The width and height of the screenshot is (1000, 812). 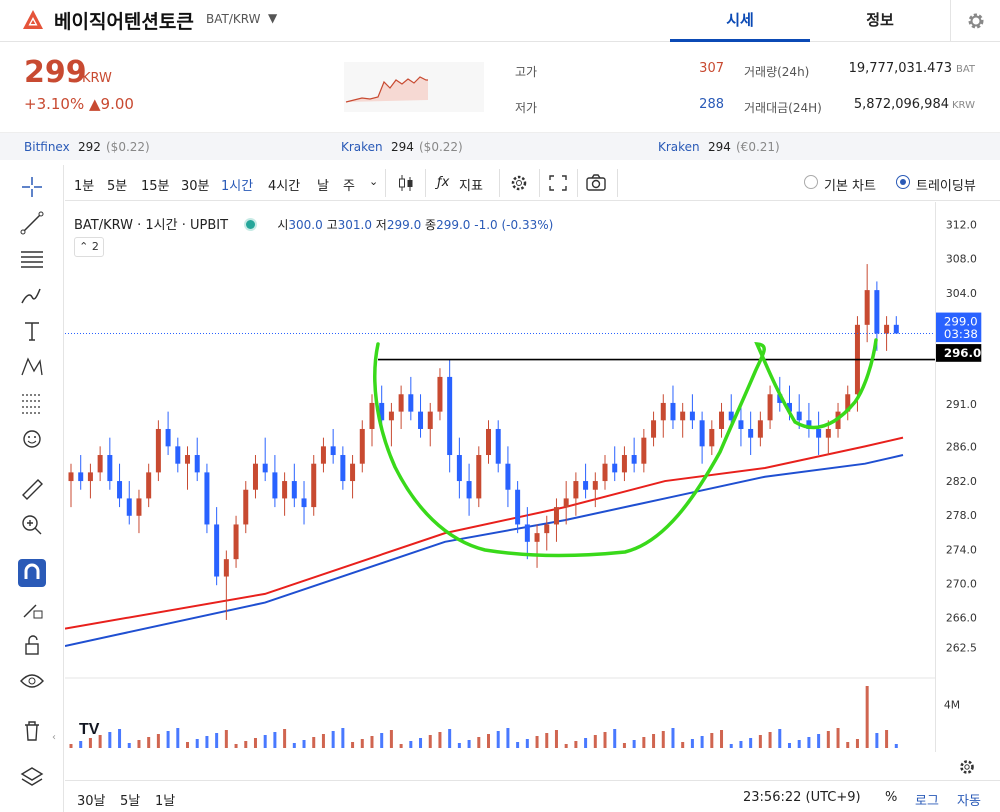 I want to click on layers-icon, so click(x=32, y=777).